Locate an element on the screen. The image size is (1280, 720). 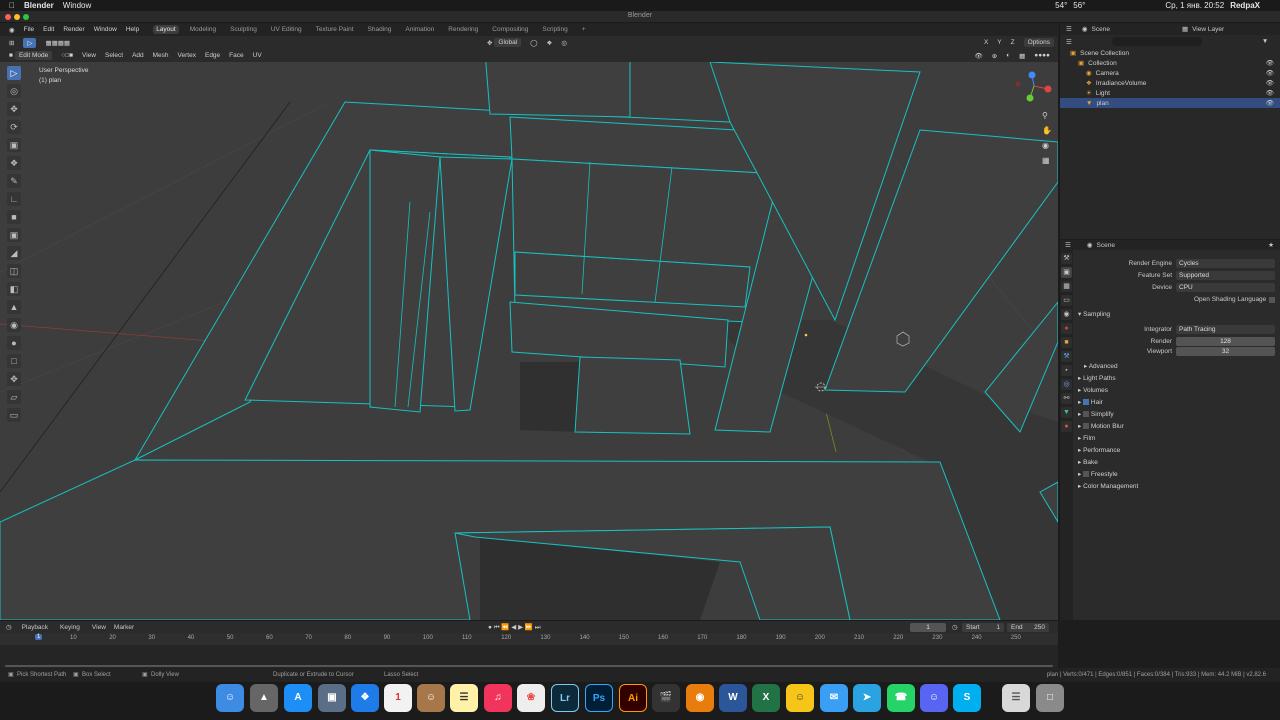
properties-editor-icon: ☰ is located at coordinates (1068, 245).